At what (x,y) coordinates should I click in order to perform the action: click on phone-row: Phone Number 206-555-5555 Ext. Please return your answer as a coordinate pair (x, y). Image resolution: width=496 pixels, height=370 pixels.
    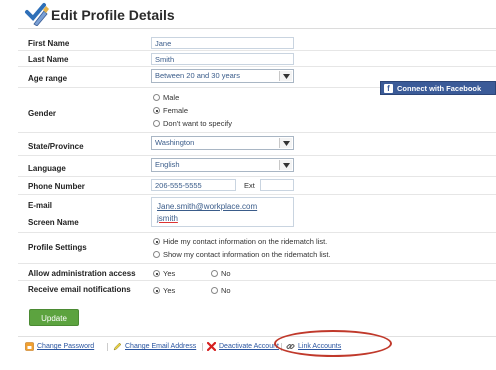
    Looking at the image, I should click on (257, 186).